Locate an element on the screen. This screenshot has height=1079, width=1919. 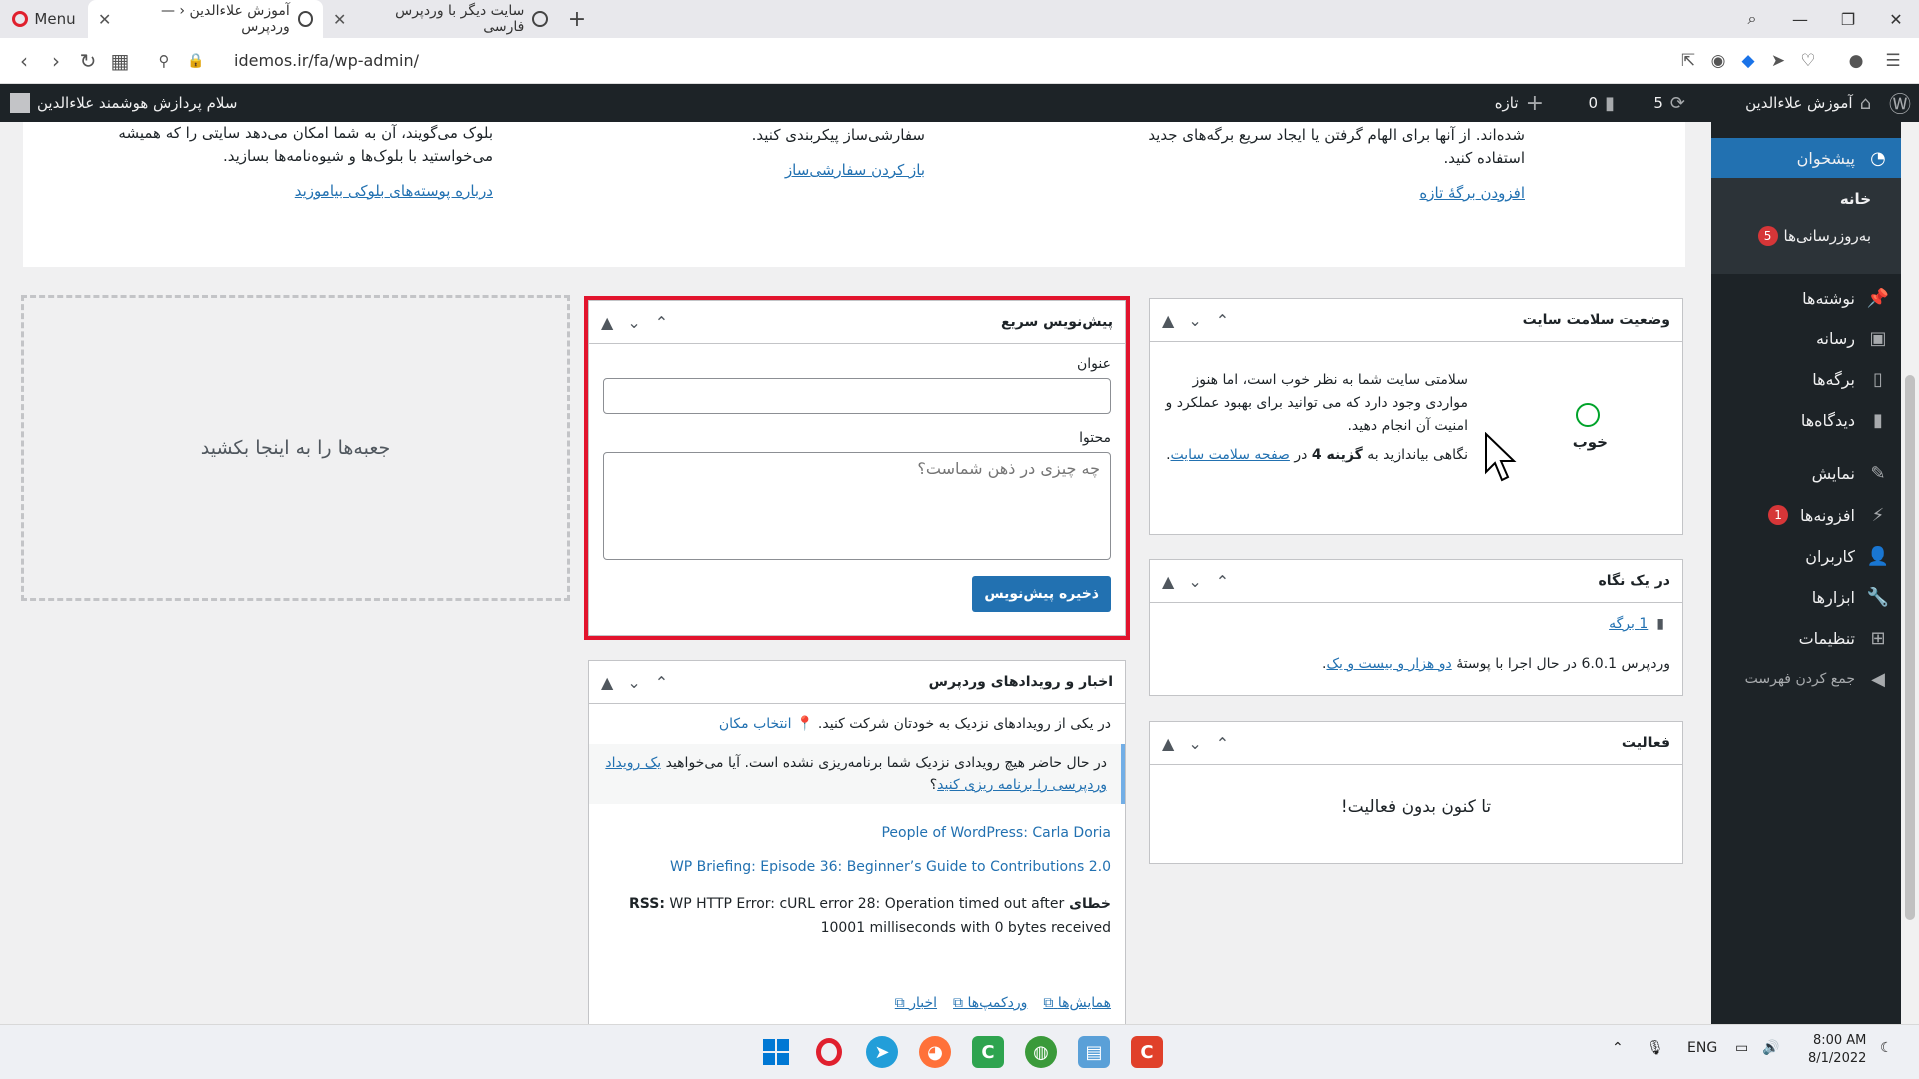
heart-icon: ♡ is located at coordinates (1808, 61).